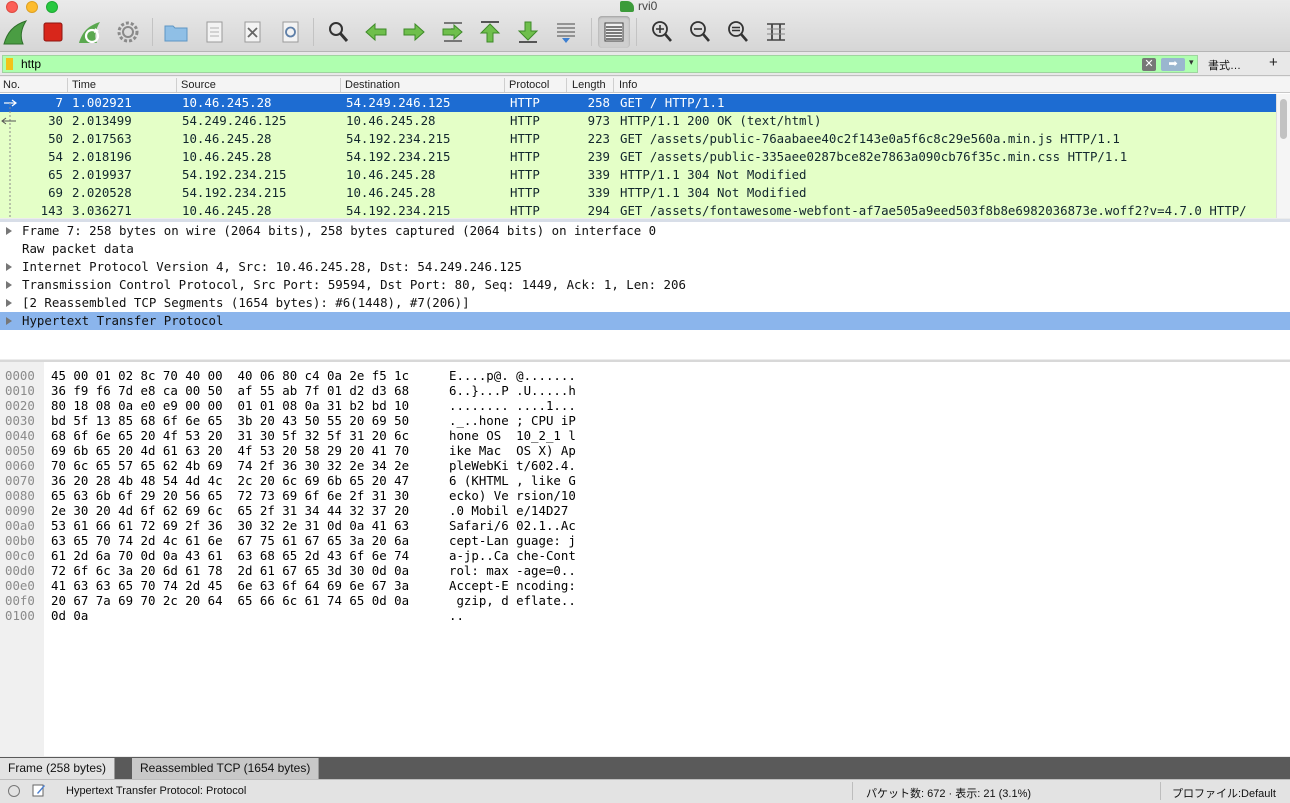 Image resolution: width=1290 pixels, height=803 pixels. Describe the element at coordinates (529, 85) in the screenshot. I see `column-header-protocol: Protocol` at that location.